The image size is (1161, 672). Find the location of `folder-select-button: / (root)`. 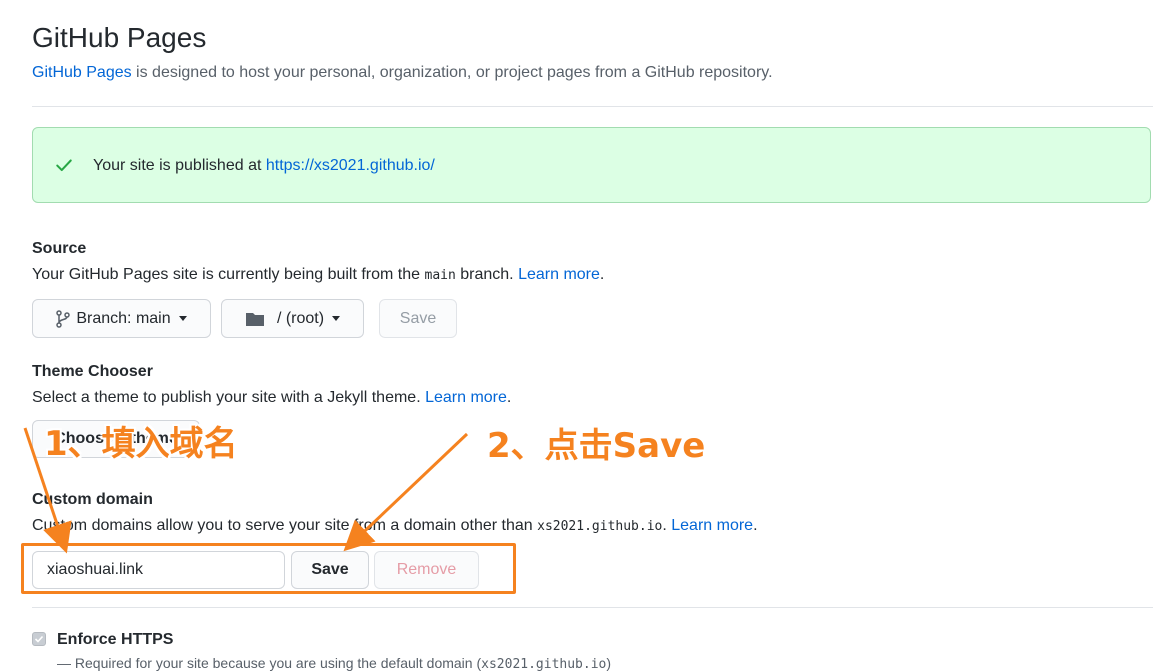

folder-select-button: / (root) is located at coordinates (292, 318).